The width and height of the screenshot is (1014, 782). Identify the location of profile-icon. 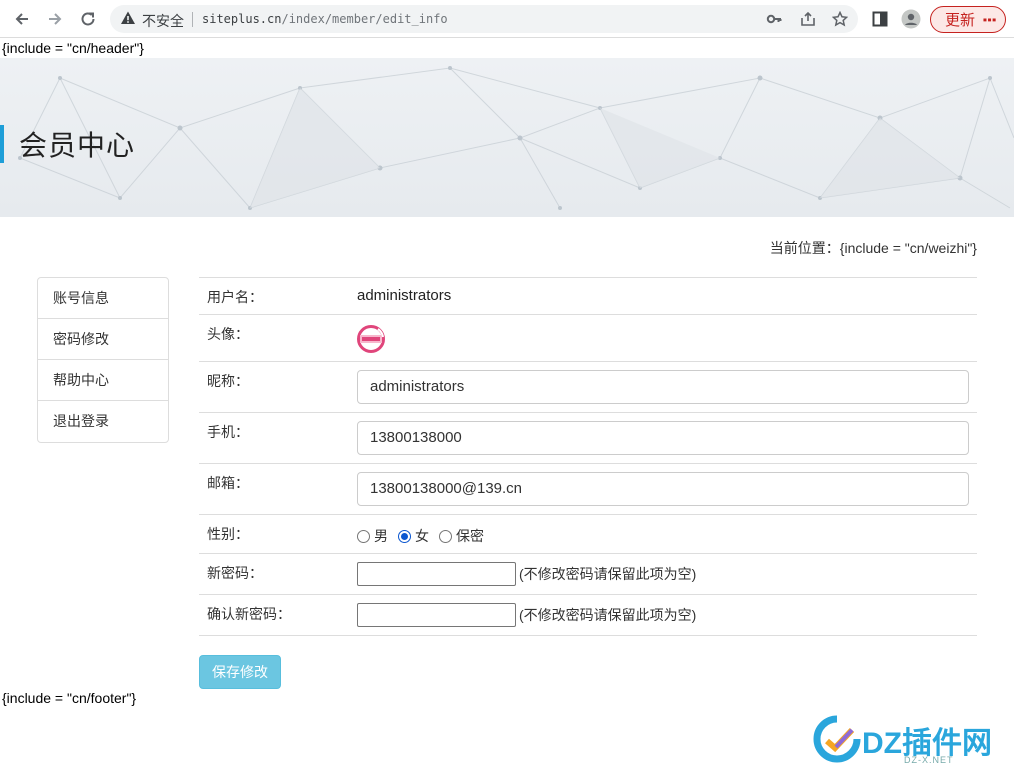
(911, 19).